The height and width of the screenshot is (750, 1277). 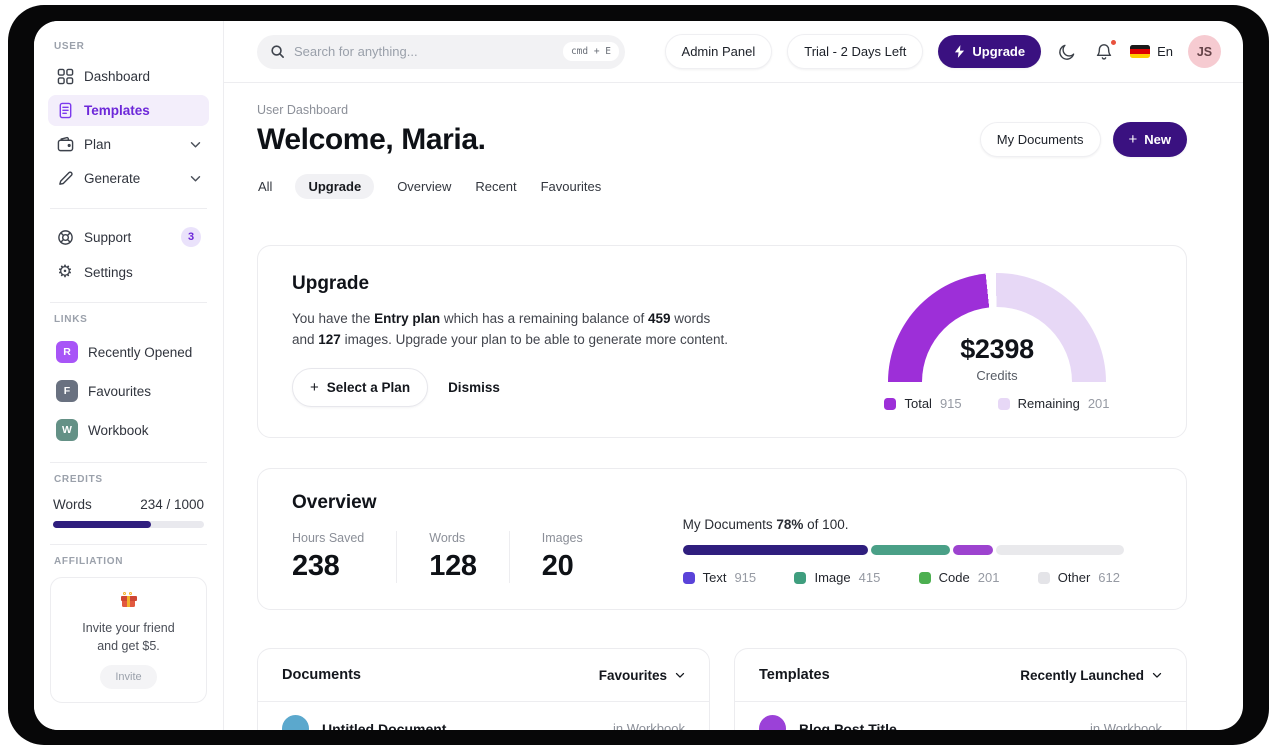 What do you see at coordinates (265, 186) in the screenshot?
I see `tab-all: All` at bounding box center [265, 186].